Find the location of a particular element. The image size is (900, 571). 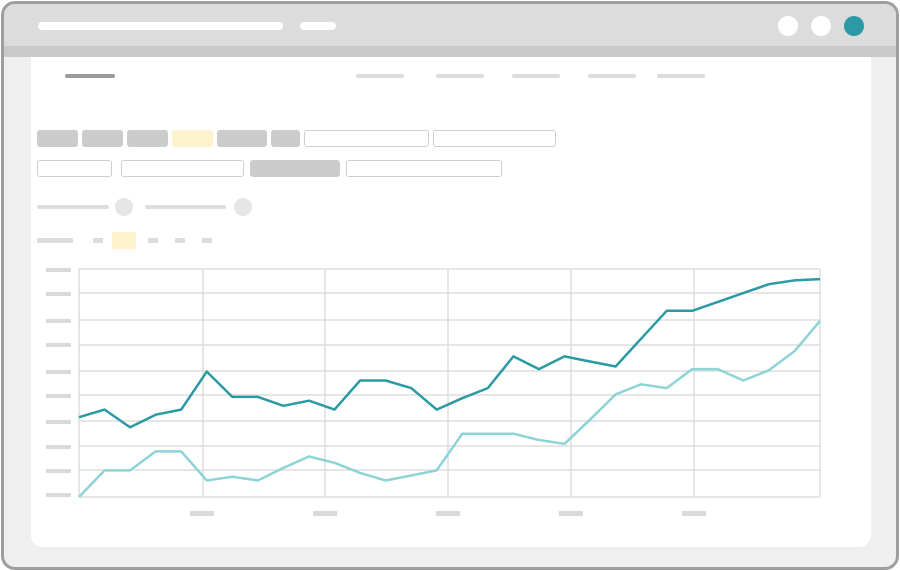

toolbar-strip is located at coordinates (450, 51).